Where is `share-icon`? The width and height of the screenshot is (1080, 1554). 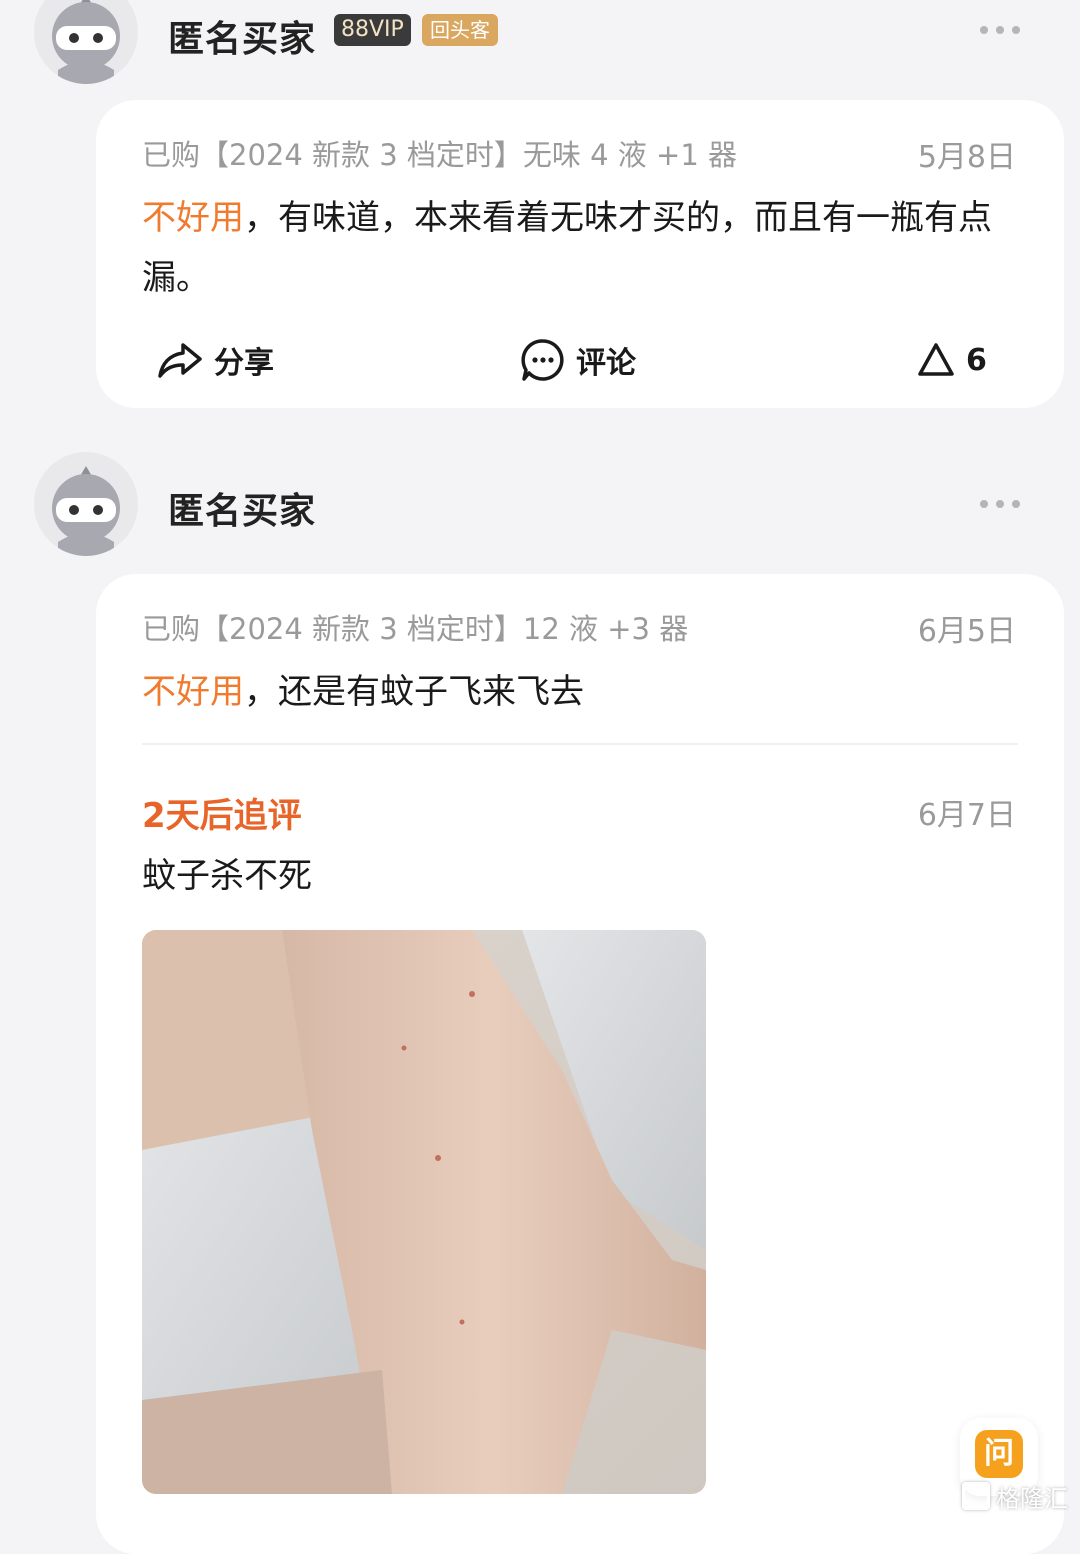
share-icon is located at coordinates (180, 360).